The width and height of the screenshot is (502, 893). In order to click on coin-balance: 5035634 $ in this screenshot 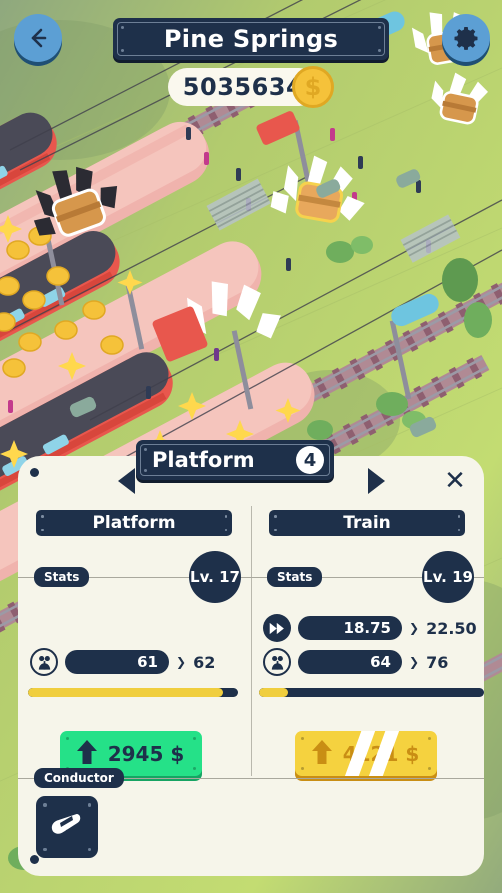, I will do `click(251, 87)`.